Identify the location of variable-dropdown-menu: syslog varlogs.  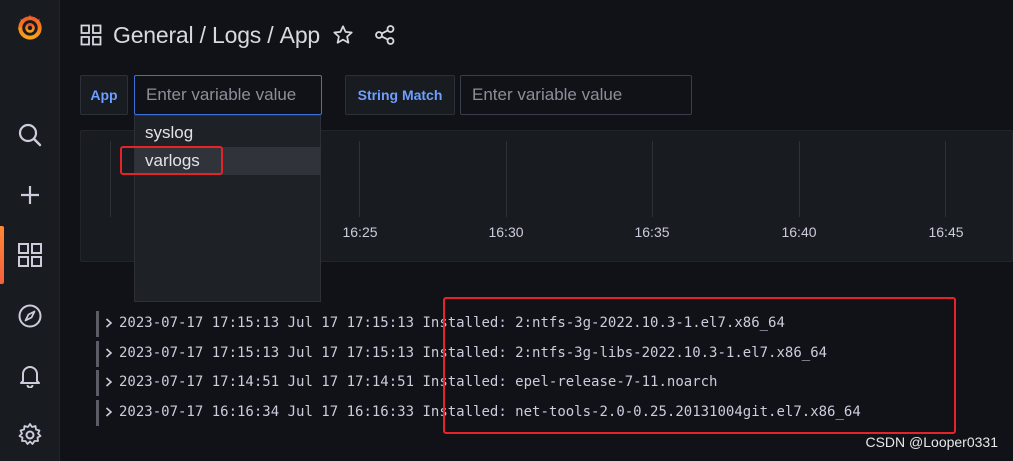
(227, 208).